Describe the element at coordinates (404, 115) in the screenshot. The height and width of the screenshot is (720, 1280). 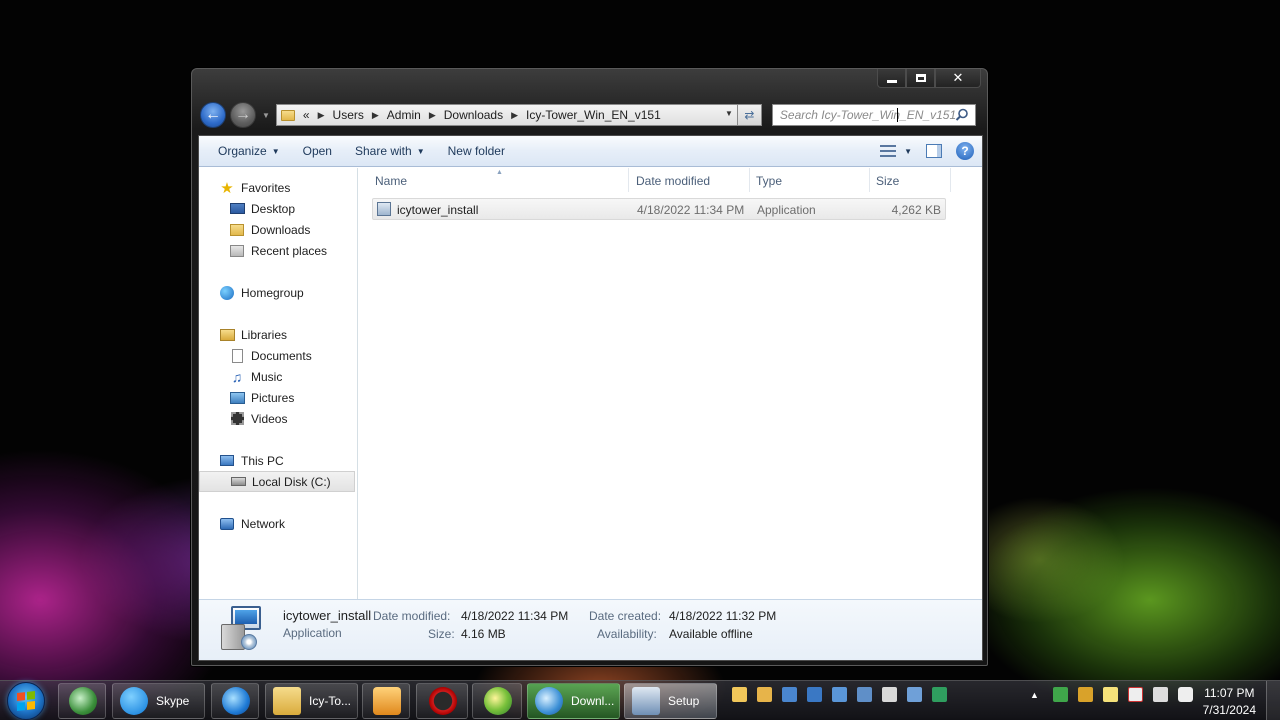
I see `breadcrumb-admin: Admin` at that location.